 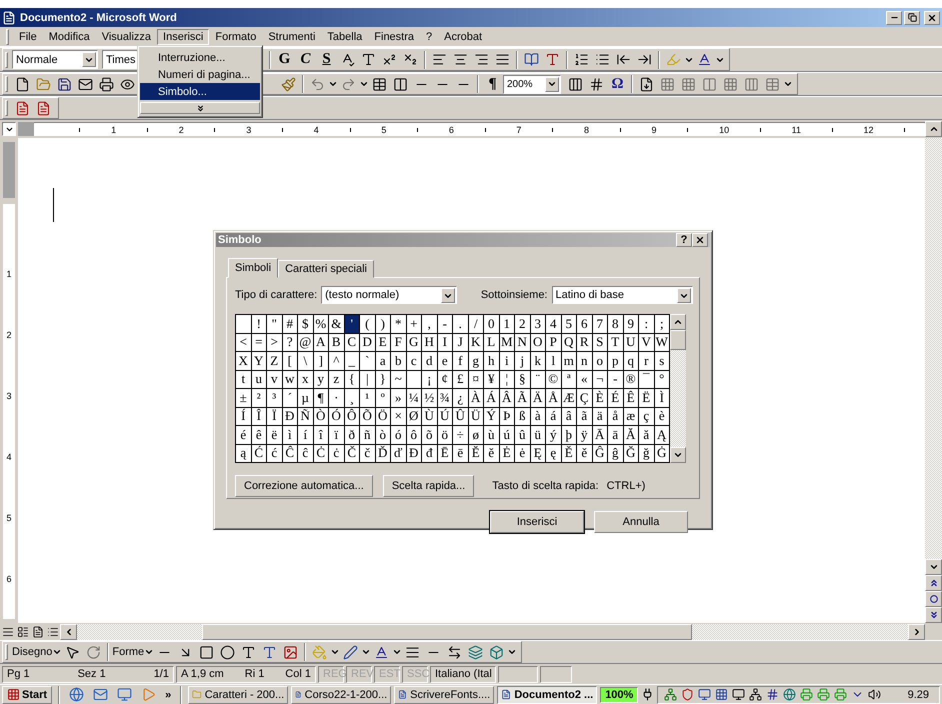 I want to click on character-cell: ë, so click(x=274, y=435).